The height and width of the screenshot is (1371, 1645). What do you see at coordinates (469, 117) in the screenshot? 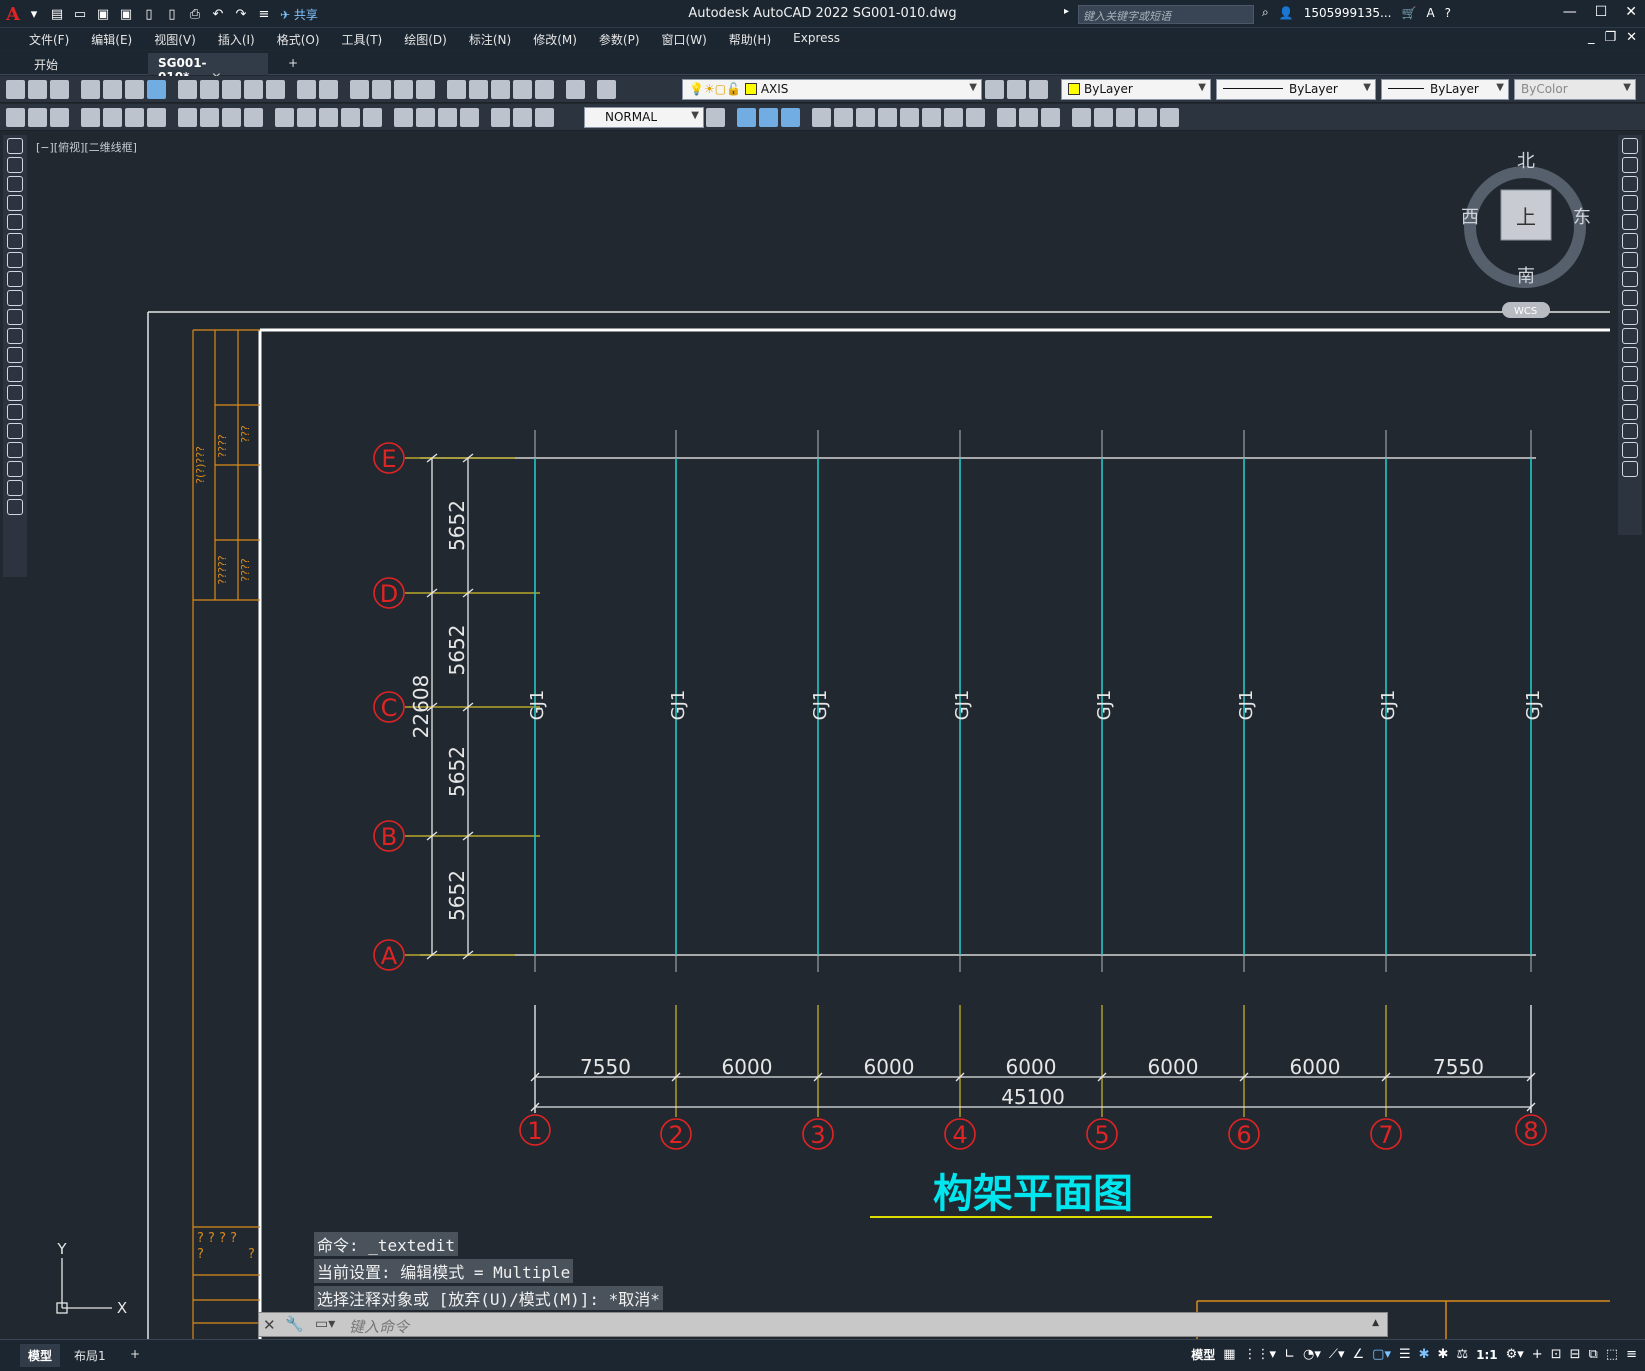
I see `jogged-linear-icon` at bounding box center [469, 117].